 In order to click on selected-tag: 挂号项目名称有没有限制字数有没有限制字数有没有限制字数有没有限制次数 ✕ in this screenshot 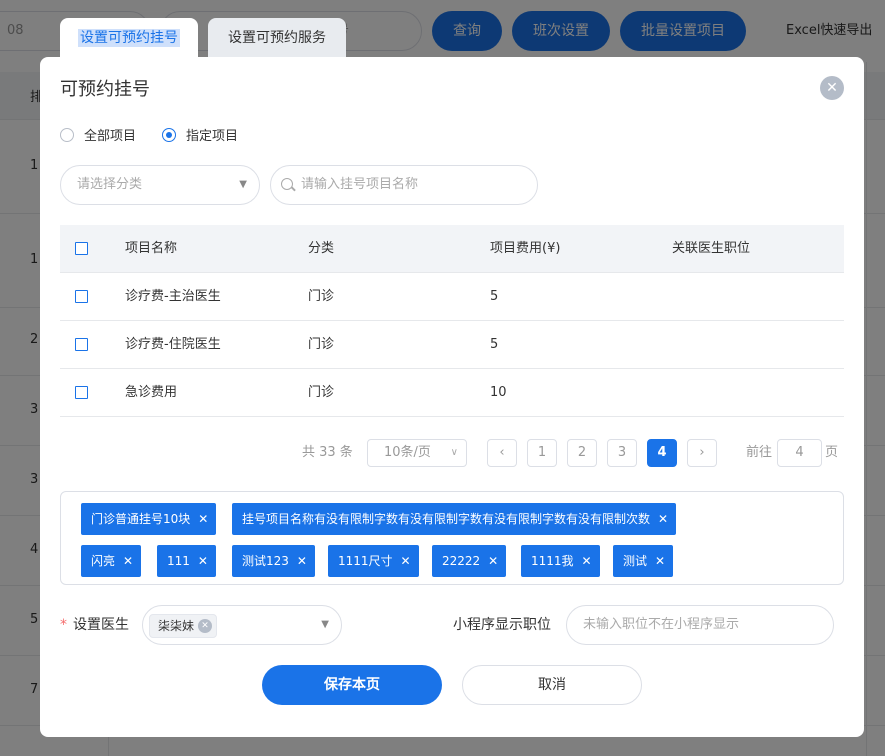, I will do `click(454, 519)`.